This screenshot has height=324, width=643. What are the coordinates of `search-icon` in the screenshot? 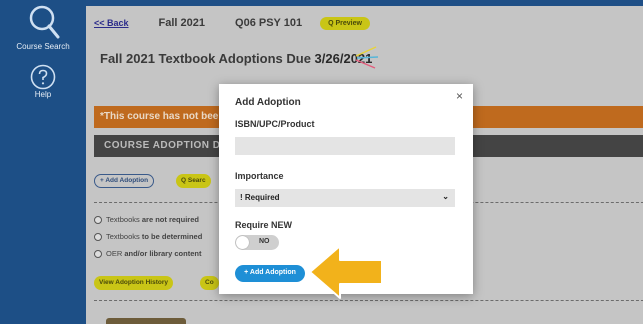 It's located at (44, 22).